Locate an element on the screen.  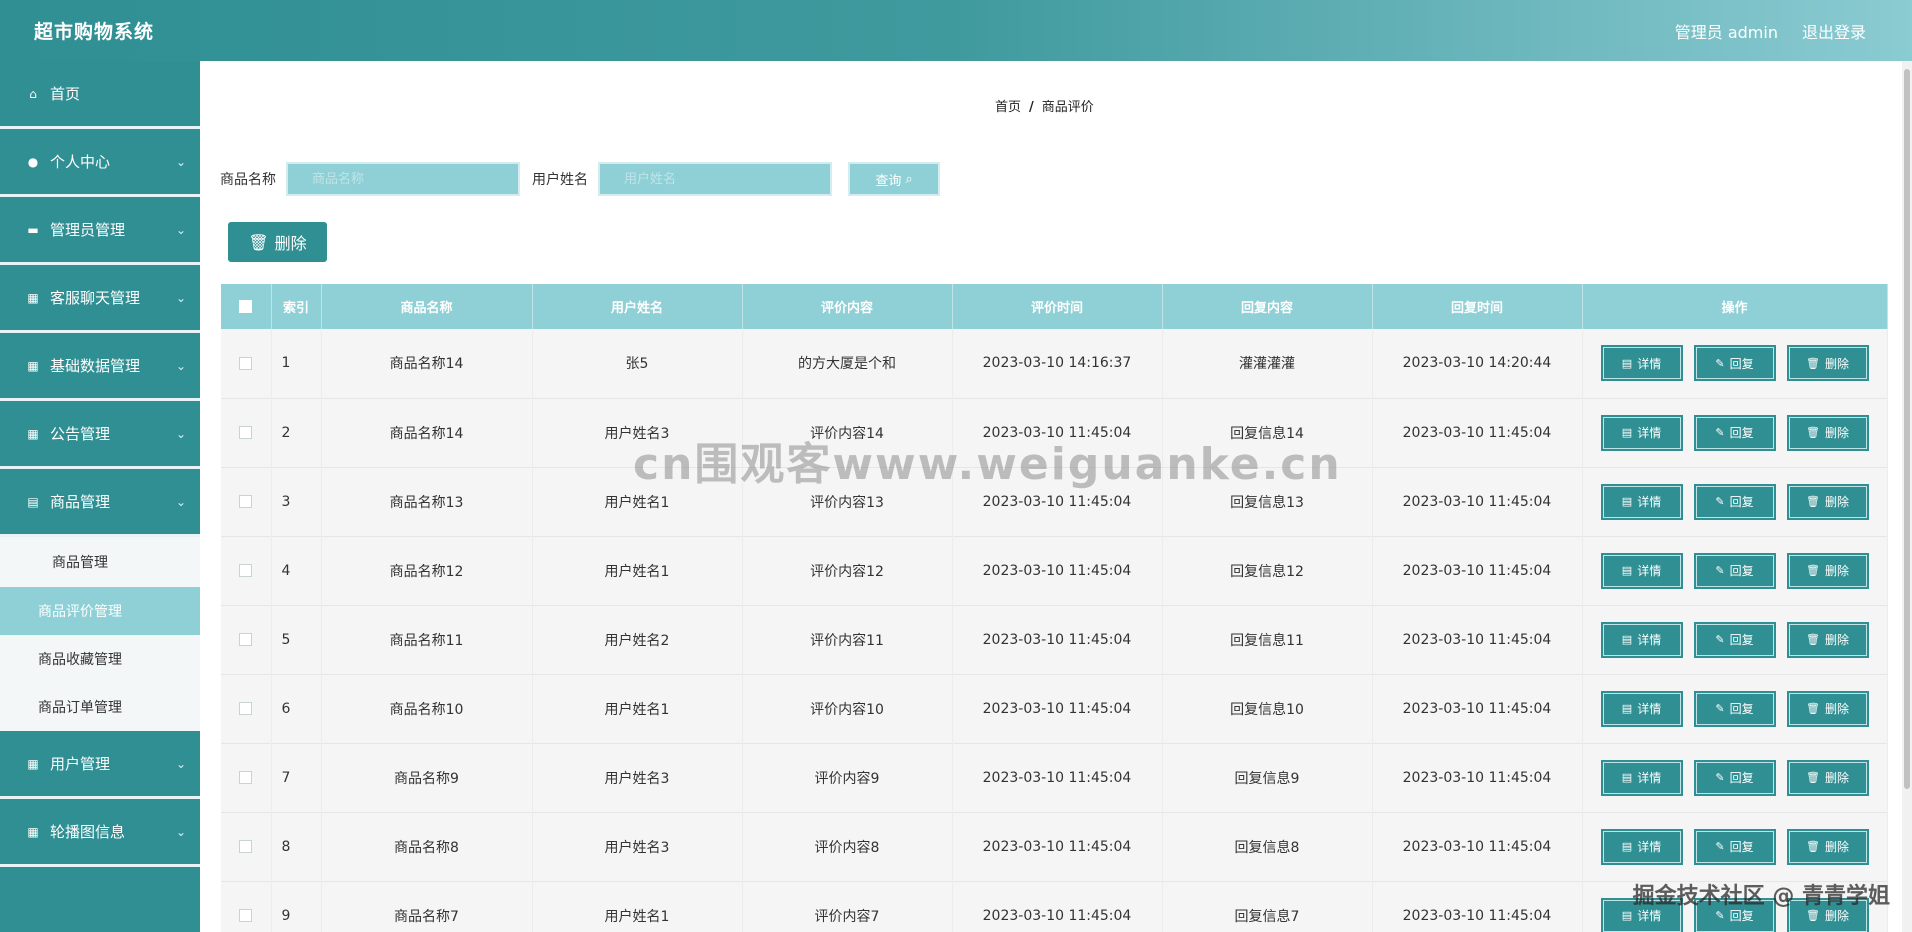
edit-icon: ✎ is located at coordinates (1720, 708).